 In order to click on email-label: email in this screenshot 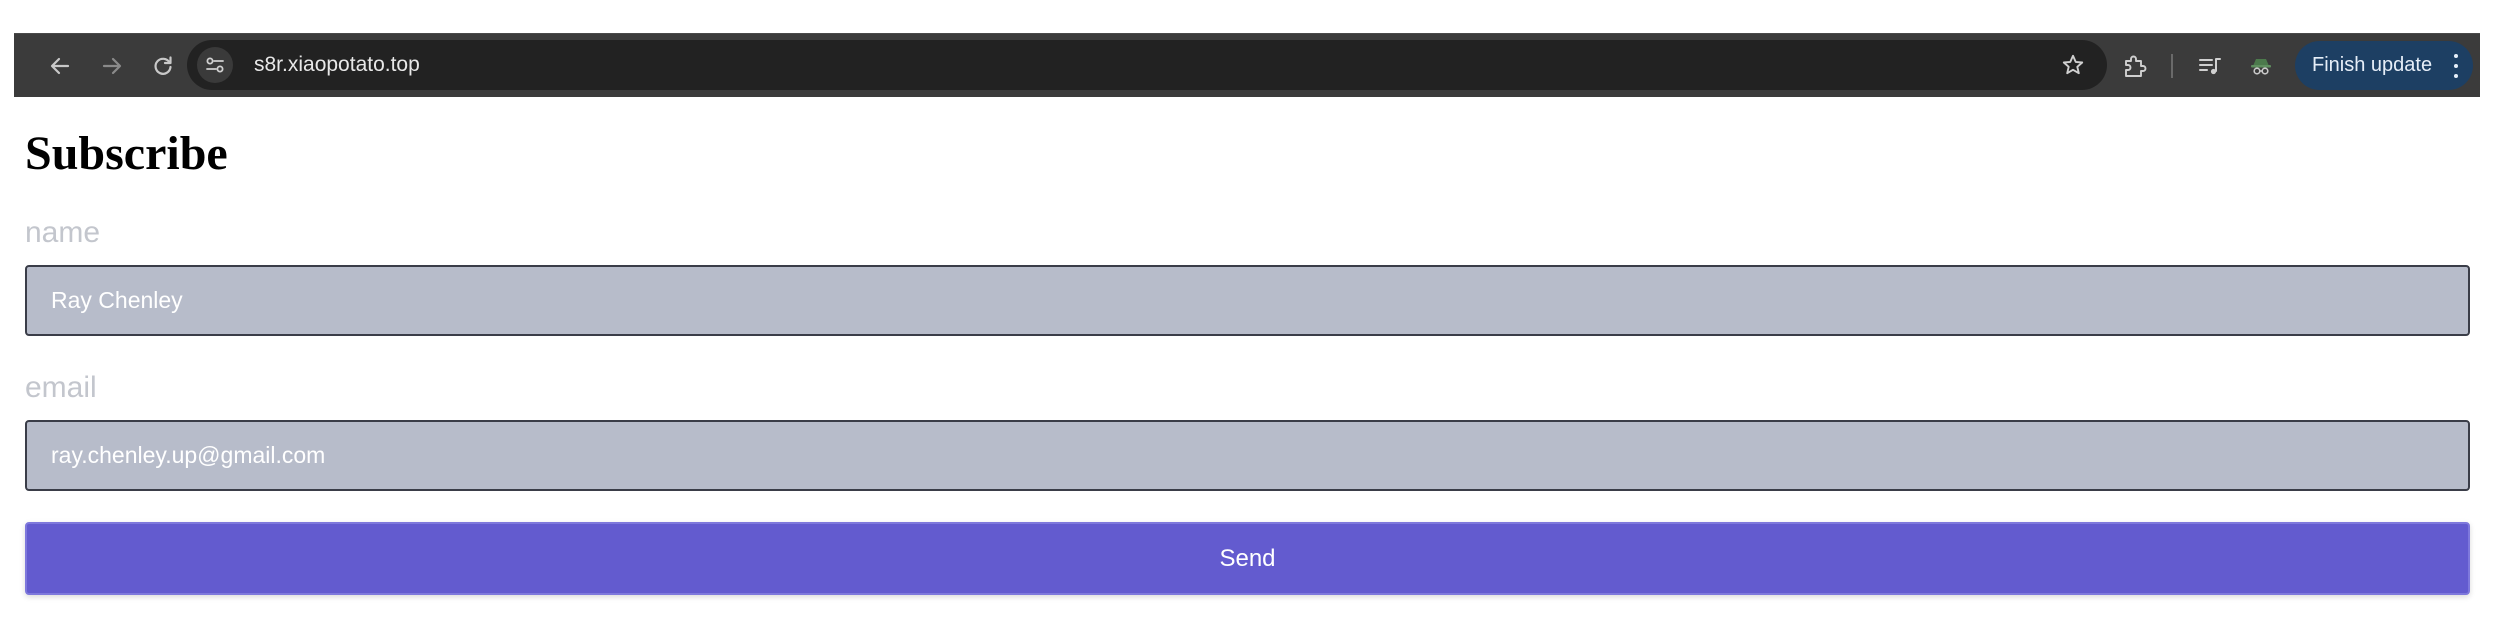, I will do `click(61, 387)`.